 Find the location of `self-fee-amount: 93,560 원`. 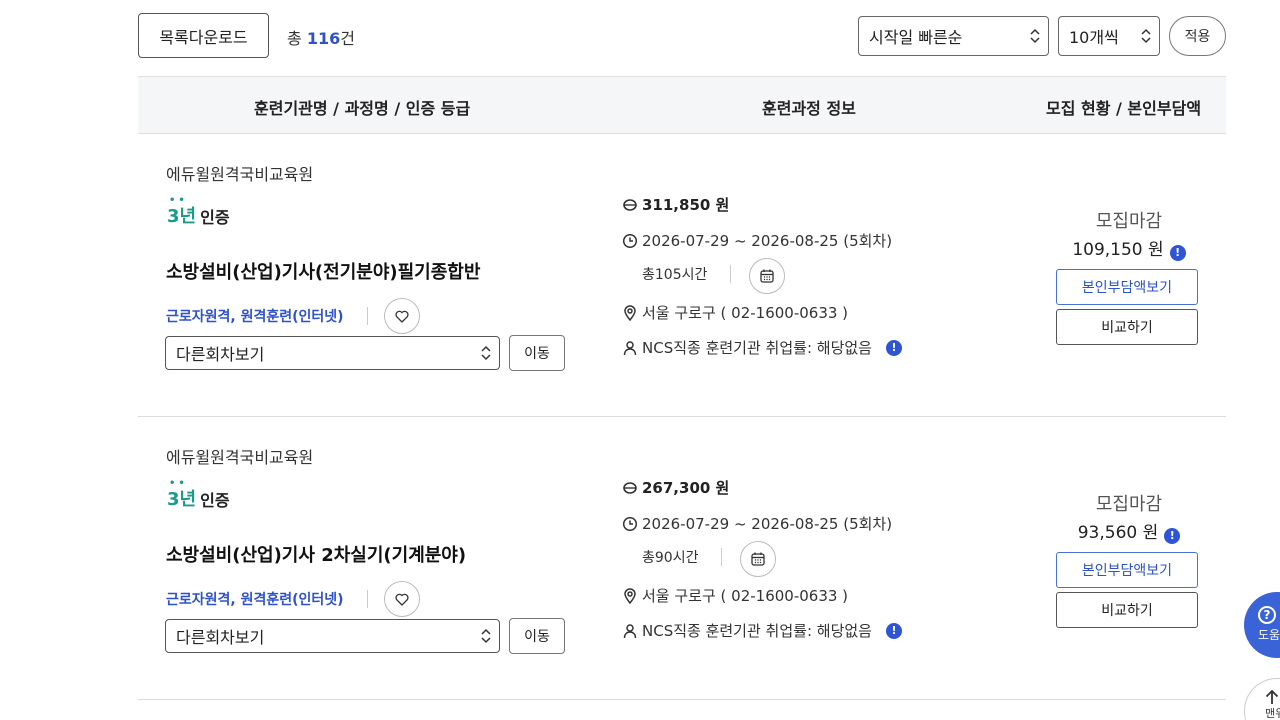

self-fee-amount: 93,560 원 is located at coordinates (1118, 533).